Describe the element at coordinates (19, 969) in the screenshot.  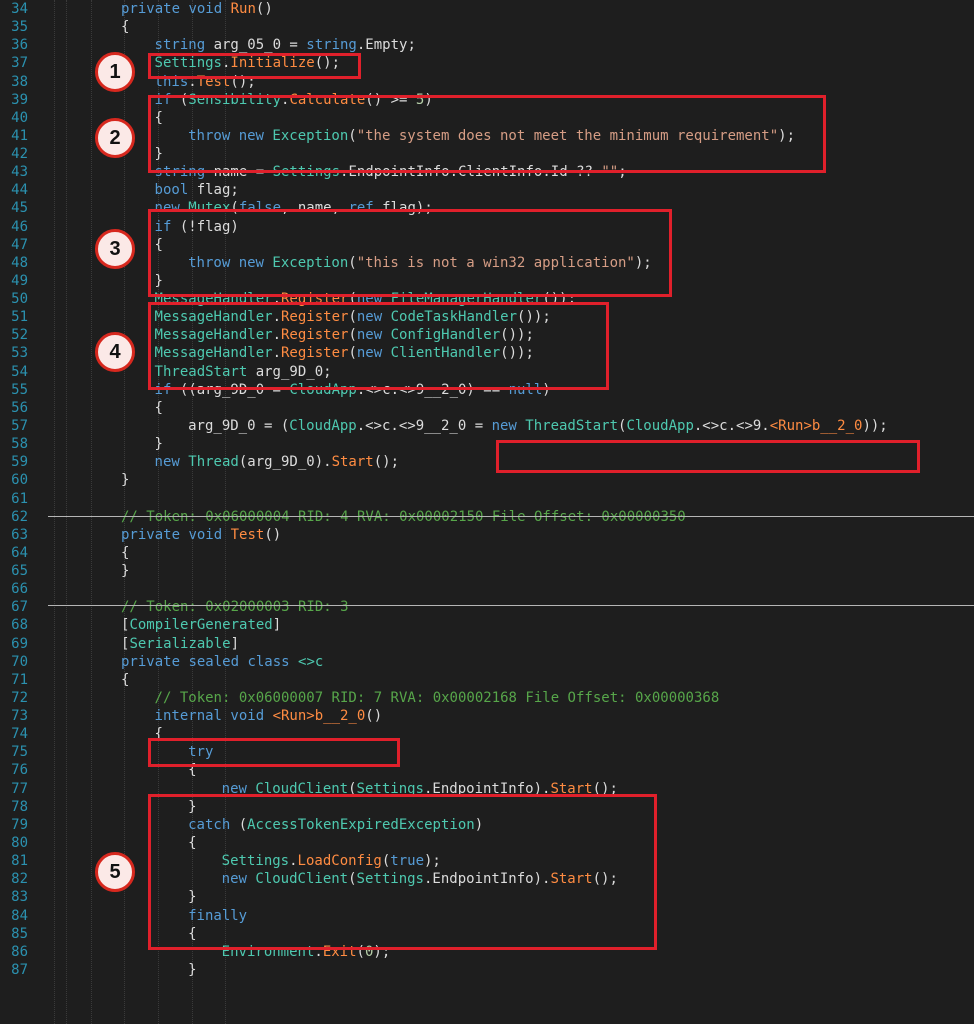
I see `line-number: 87` at that location.